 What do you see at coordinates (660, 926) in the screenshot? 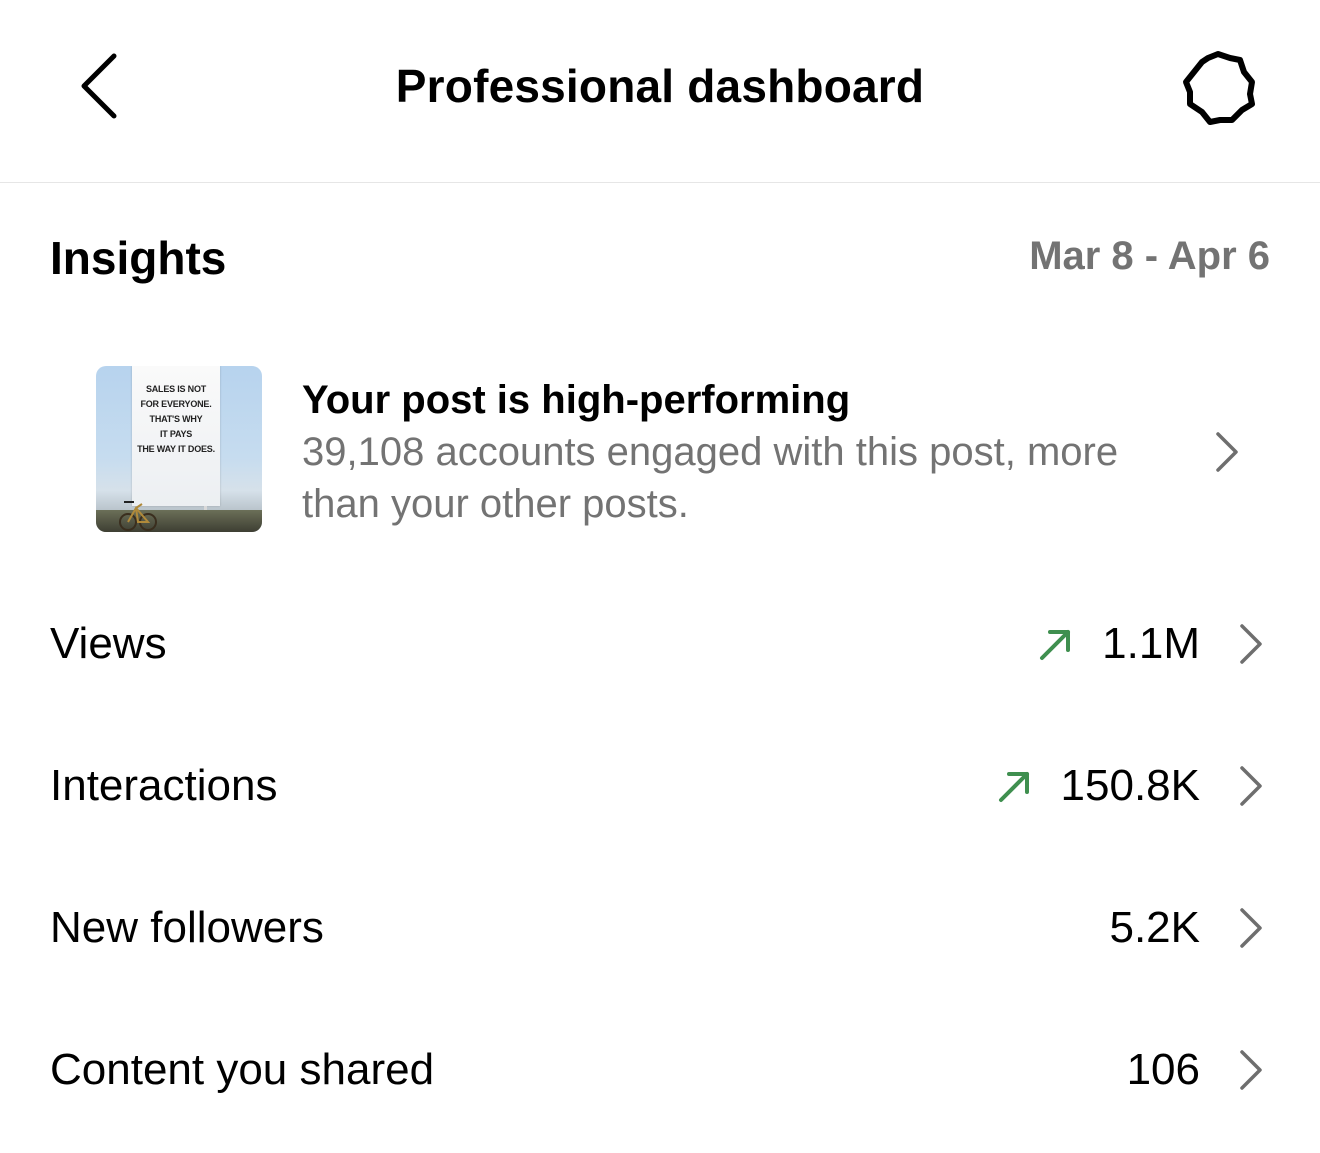
I see `metric-row-new-followers: New followers 5.2K` at bounding box center [660, 926].